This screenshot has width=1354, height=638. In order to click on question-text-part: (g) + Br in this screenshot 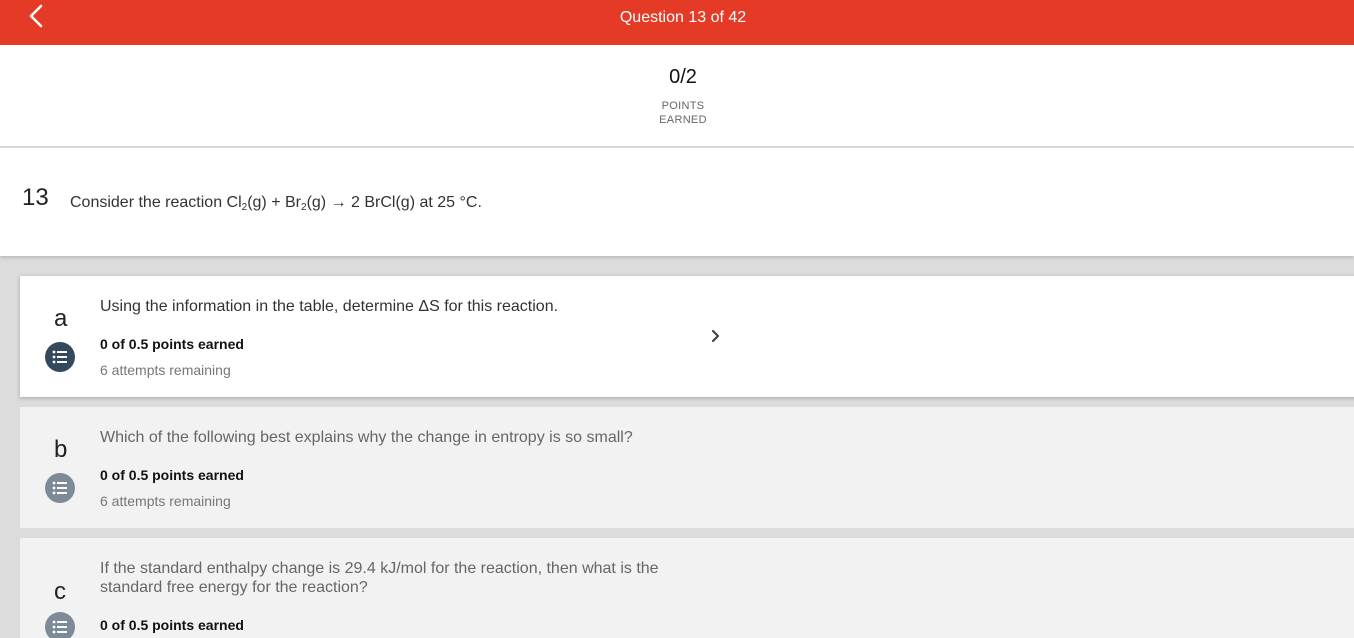, I will do `click(274, 202)`.